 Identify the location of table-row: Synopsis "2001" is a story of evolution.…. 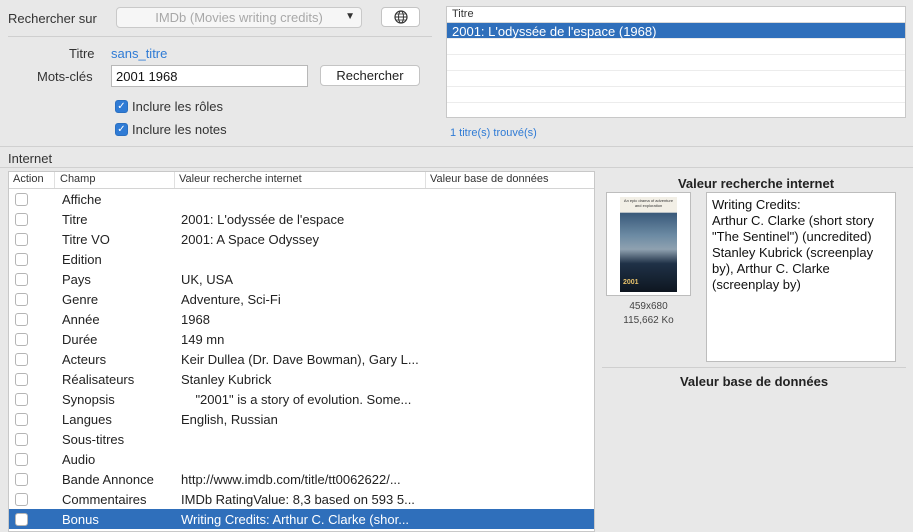
(301, 399).